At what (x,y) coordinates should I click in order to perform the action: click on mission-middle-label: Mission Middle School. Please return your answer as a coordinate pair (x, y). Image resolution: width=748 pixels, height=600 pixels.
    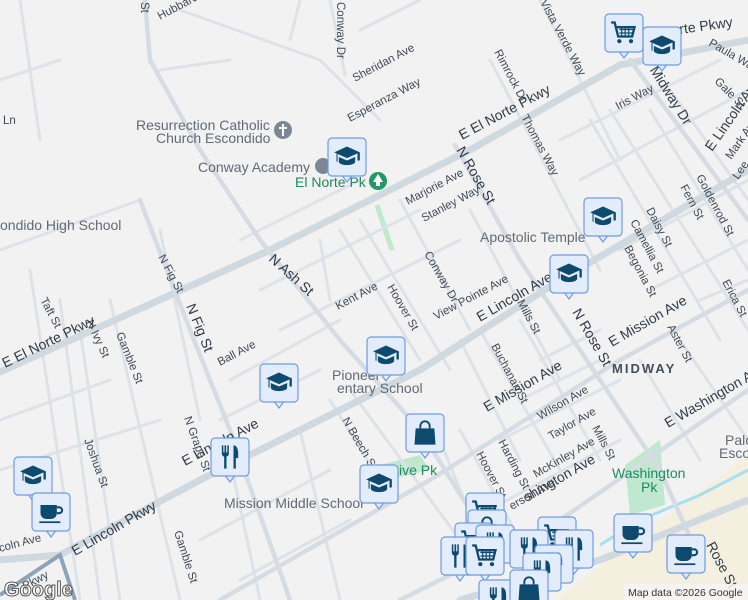
    Looking at the image, I should click on (293, 503).